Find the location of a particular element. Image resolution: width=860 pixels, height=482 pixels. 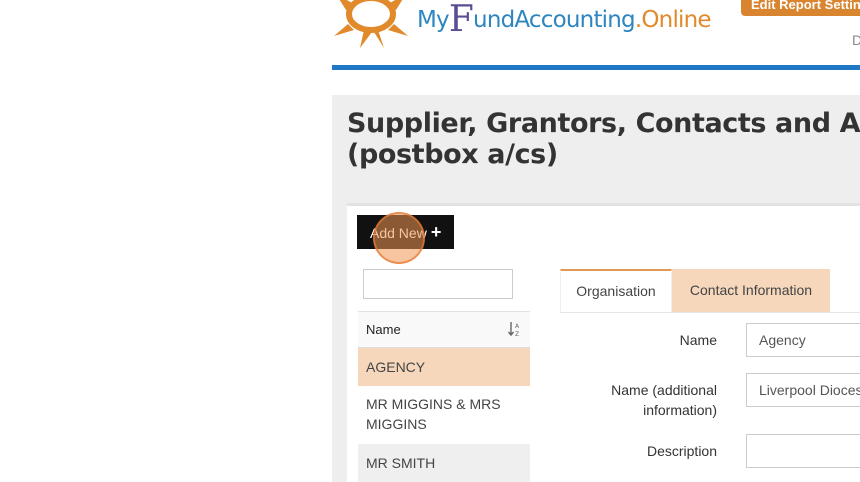

list-item-label-cont: MIGGINS is located at coordinates (396, 424).